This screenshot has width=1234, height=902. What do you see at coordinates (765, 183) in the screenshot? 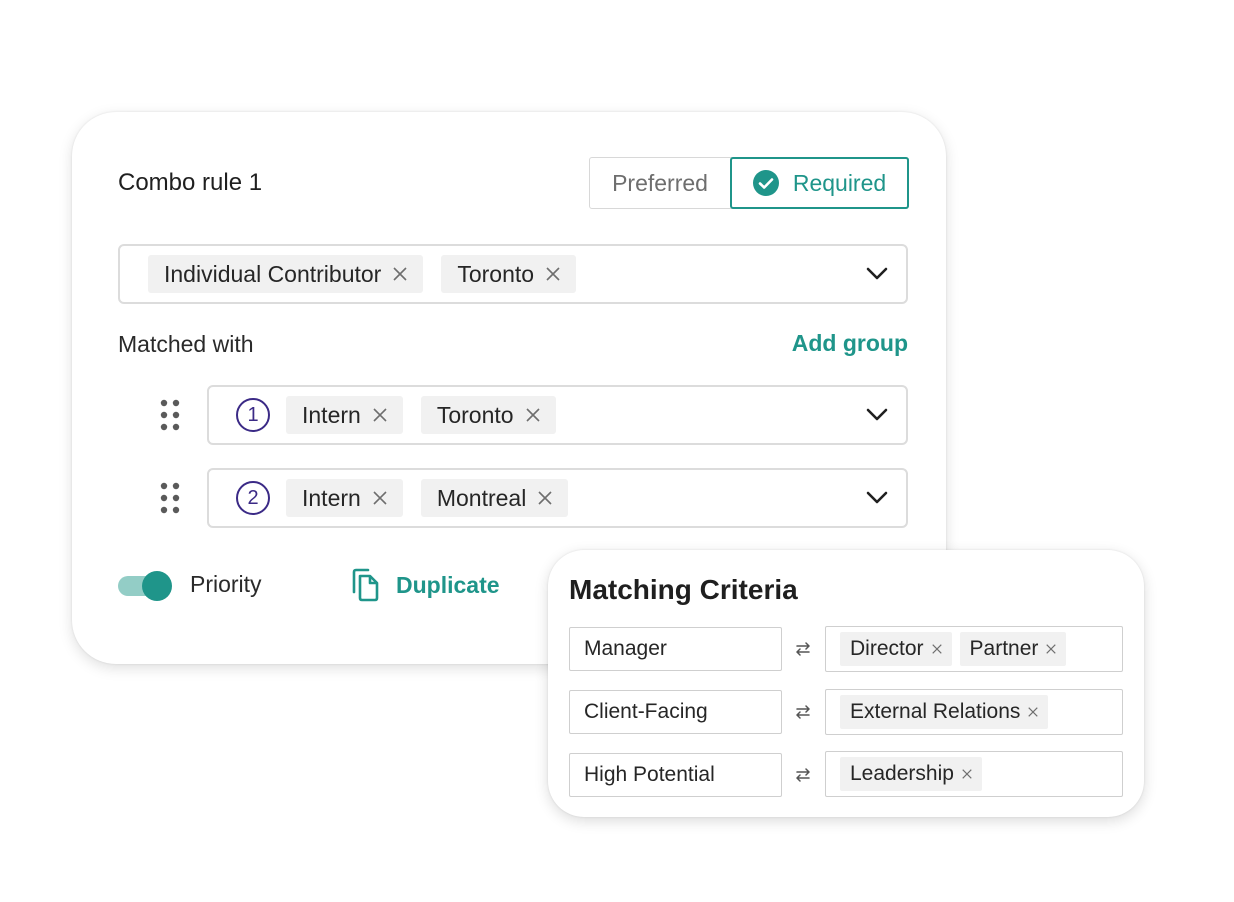
I see `check-circle-icon` at bounding box center [765, 183].